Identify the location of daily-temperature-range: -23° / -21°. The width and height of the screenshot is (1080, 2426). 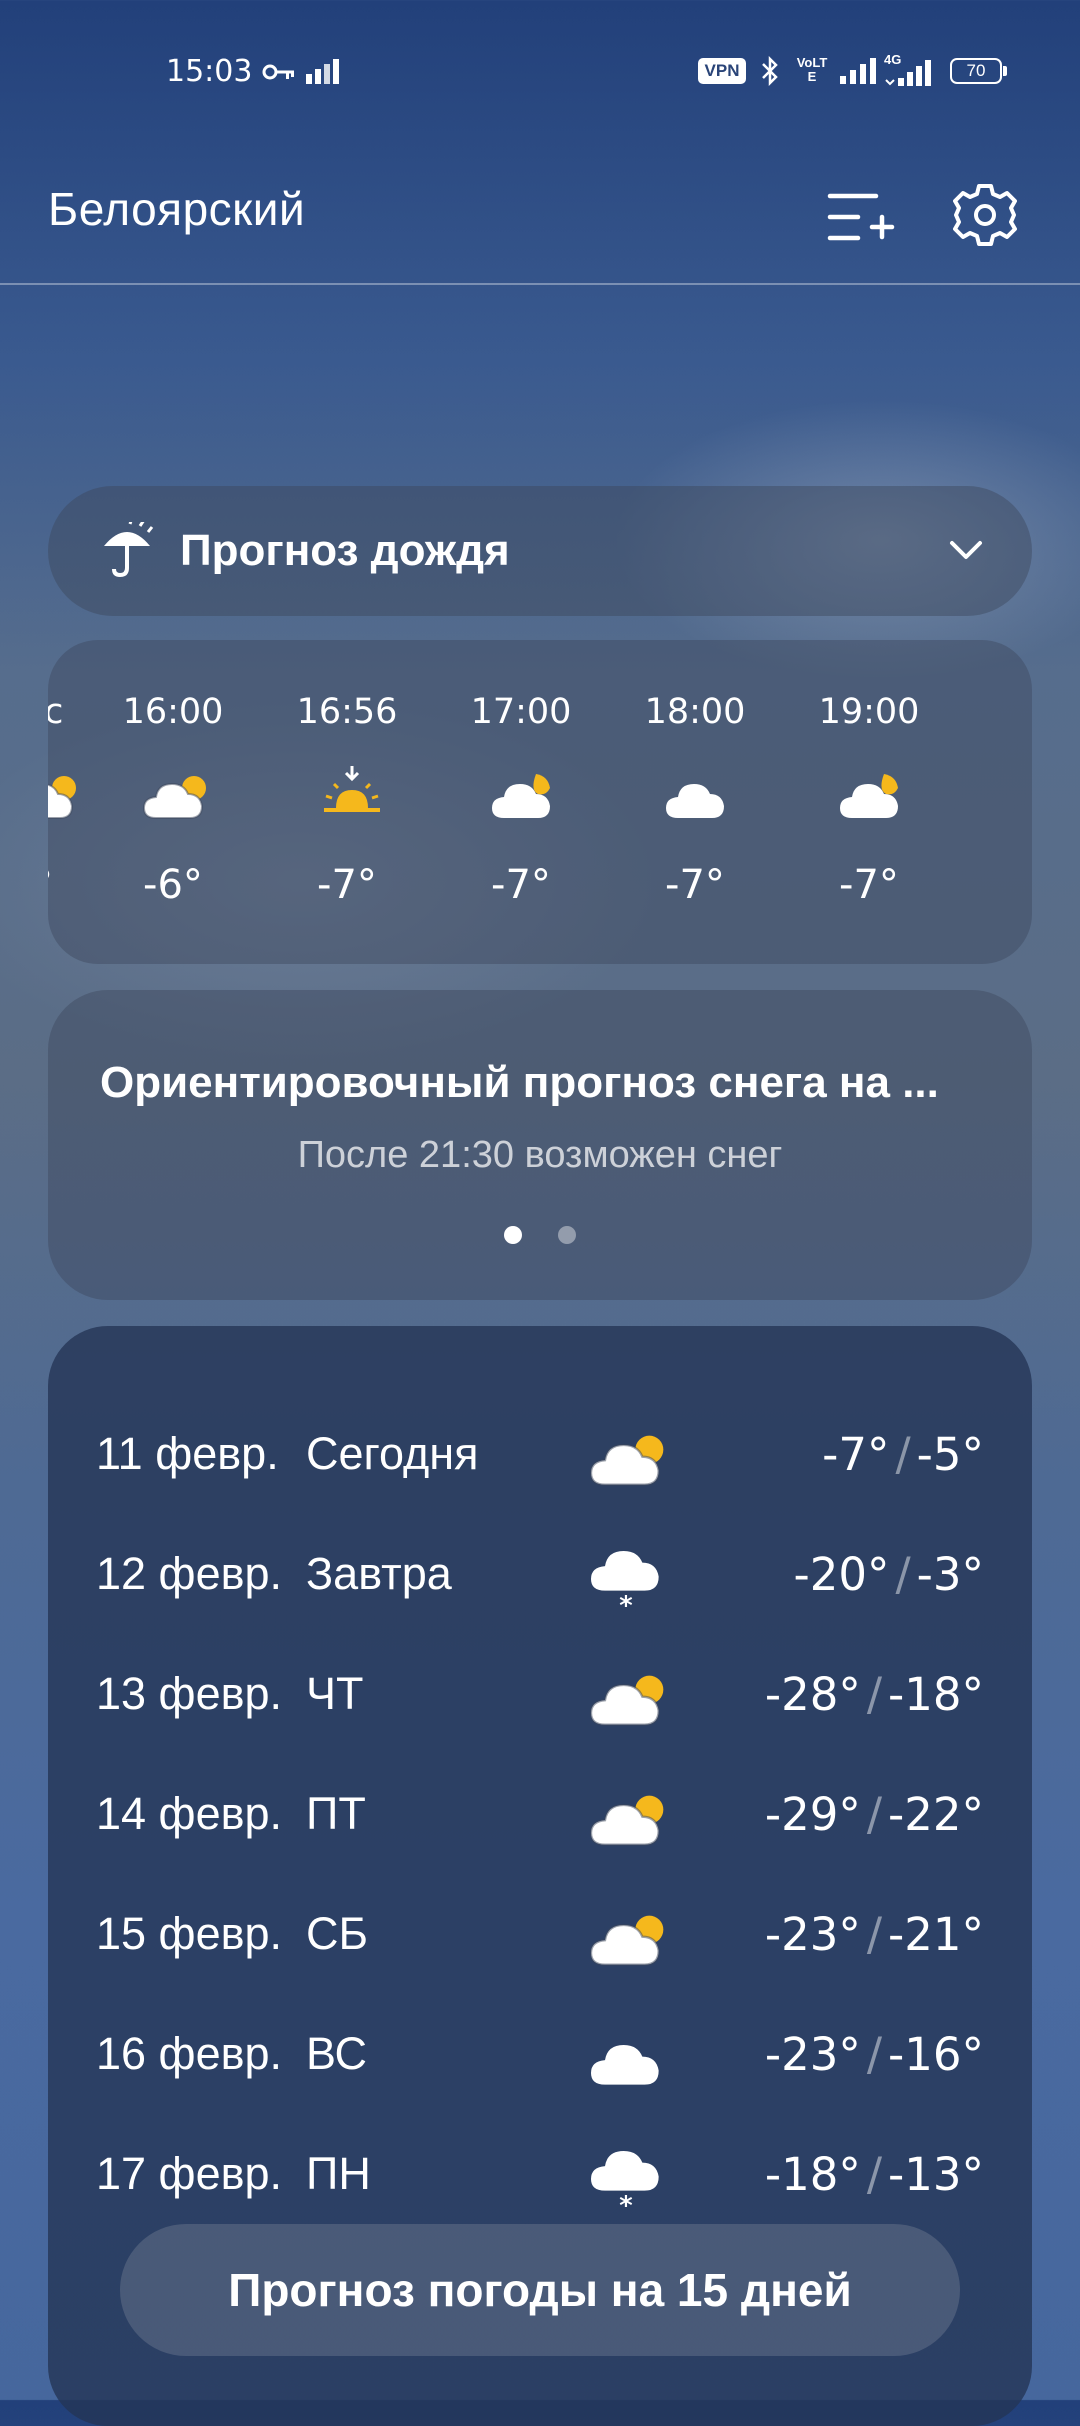
(874, 1934).